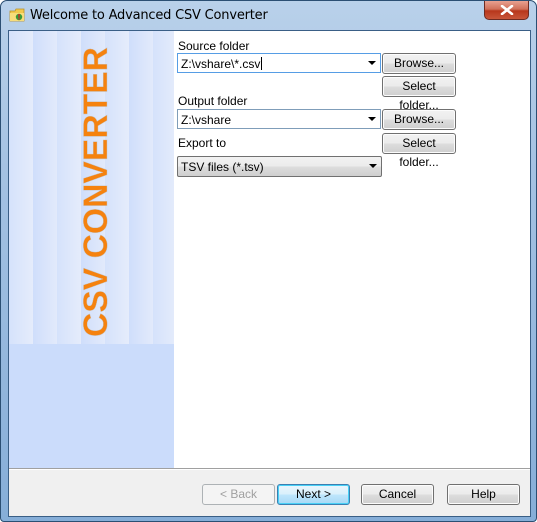 This screenshot has width=537, height=522. I want to click on title-bar: Welcome to Advanced CSV Converter, so click(268, 16).